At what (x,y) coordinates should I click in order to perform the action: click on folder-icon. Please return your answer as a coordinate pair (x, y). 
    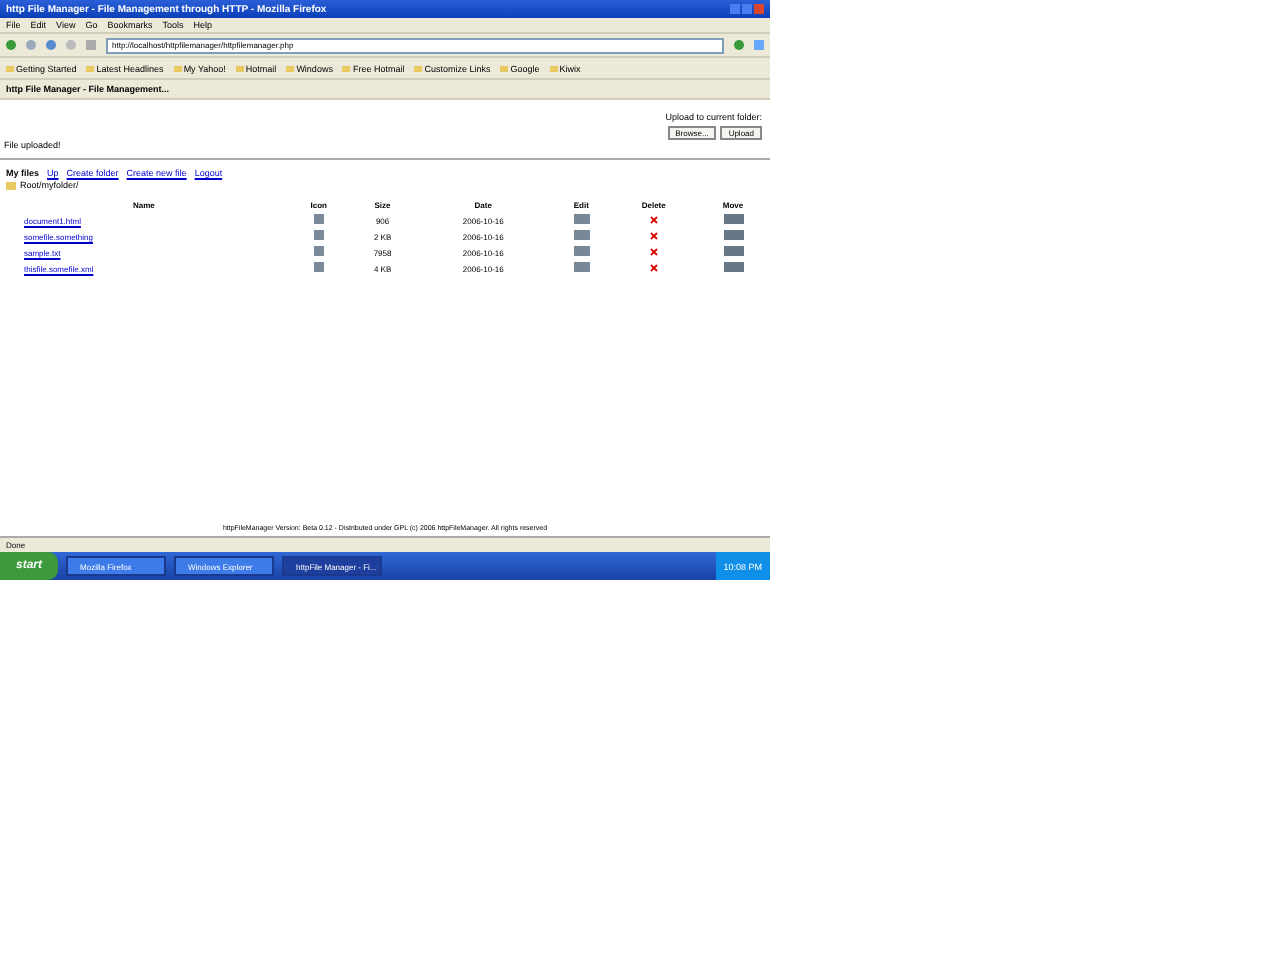
    Looking at the image, I should click on (11, 185).